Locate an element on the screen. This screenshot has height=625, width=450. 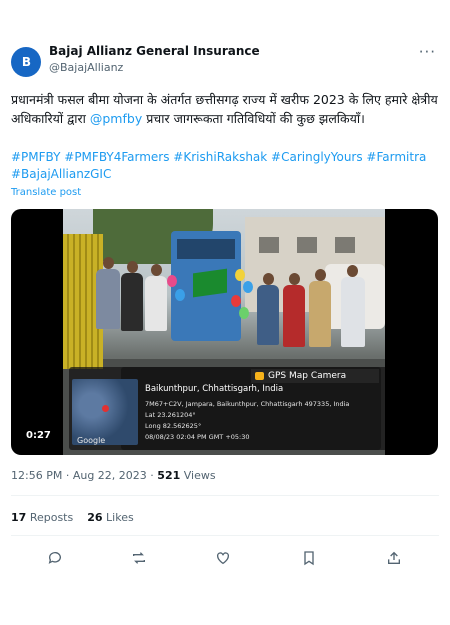
like-icon is located at coordinates (223, 558).